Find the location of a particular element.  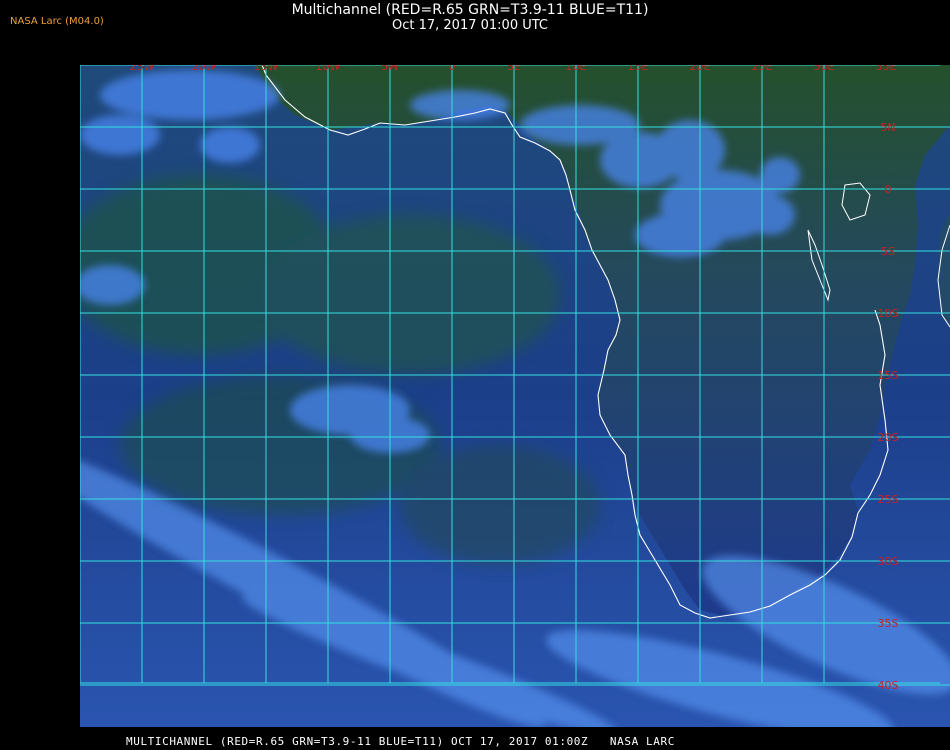

latitude-label: 25S is located at coordinates (888, 499).